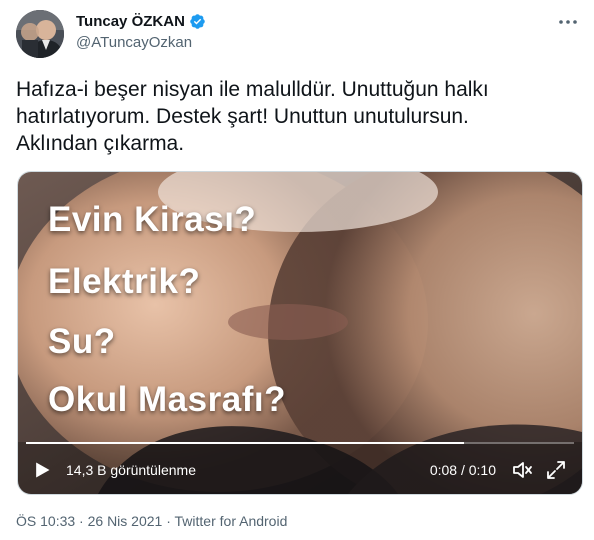  I want to click on author-name-row: Tuncay ÖZKAN, so click(141, 21).